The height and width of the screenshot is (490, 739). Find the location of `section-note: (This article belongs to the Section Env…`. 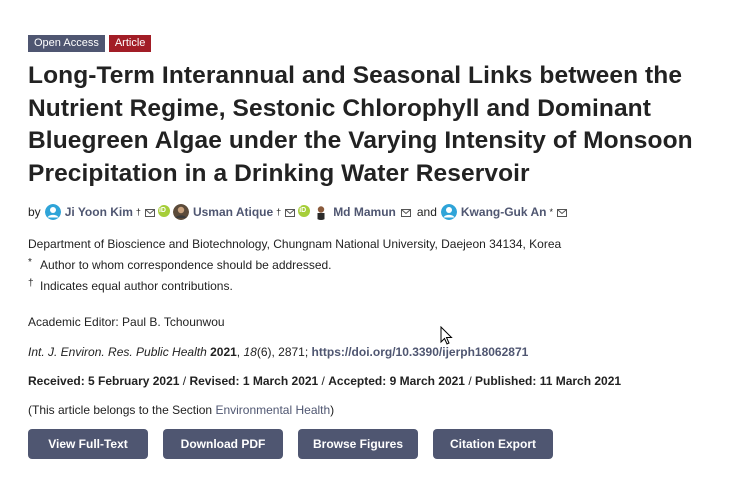

section-note: (This article belongs to the Section Env… is located at coordinates (378, 410).